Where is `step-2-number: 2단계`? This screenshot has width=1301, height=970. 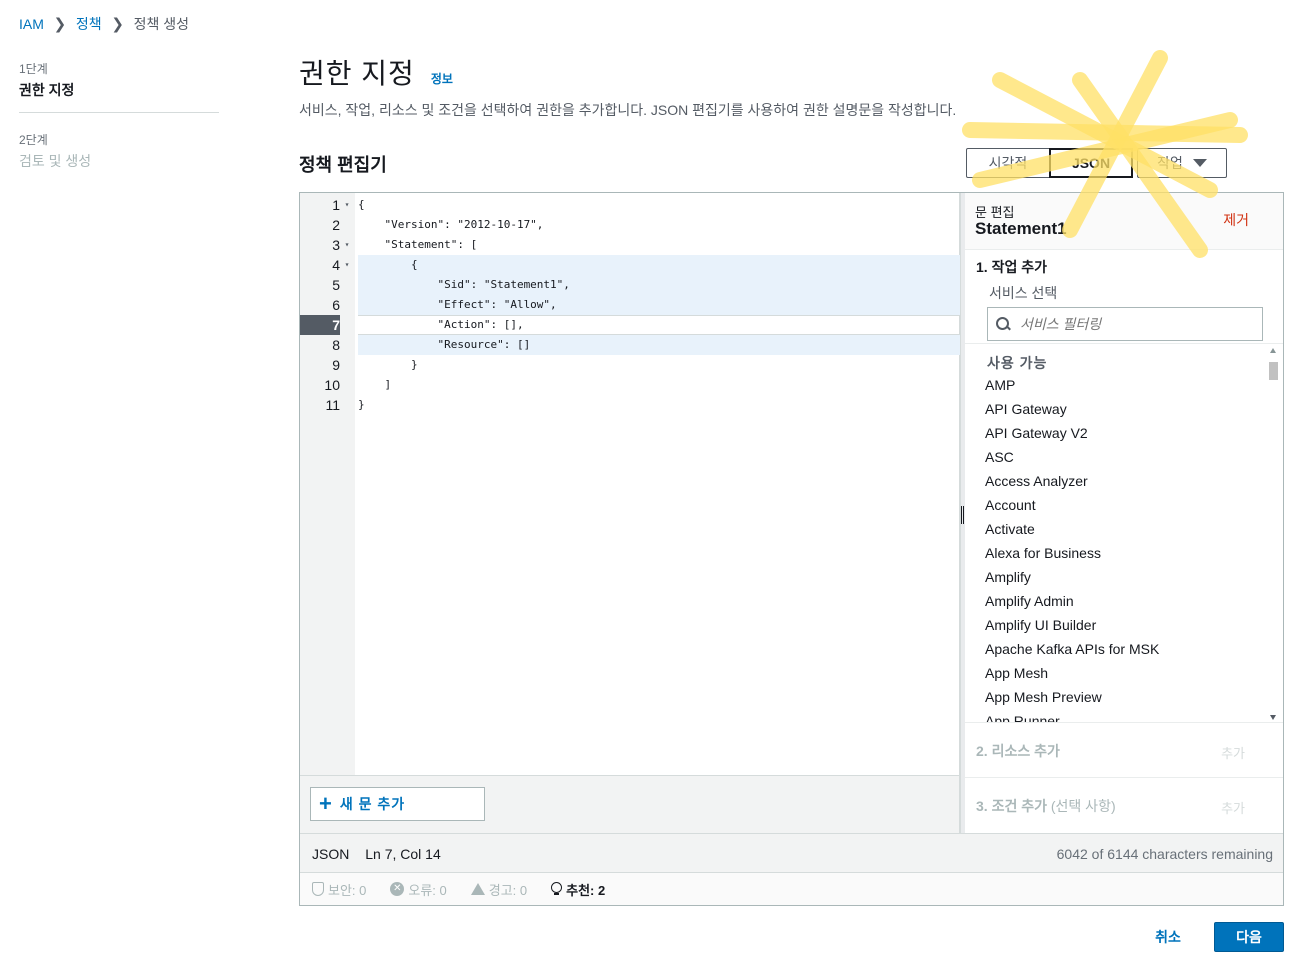 step-2-number: 2단계 is located at coordinates (33, 140).